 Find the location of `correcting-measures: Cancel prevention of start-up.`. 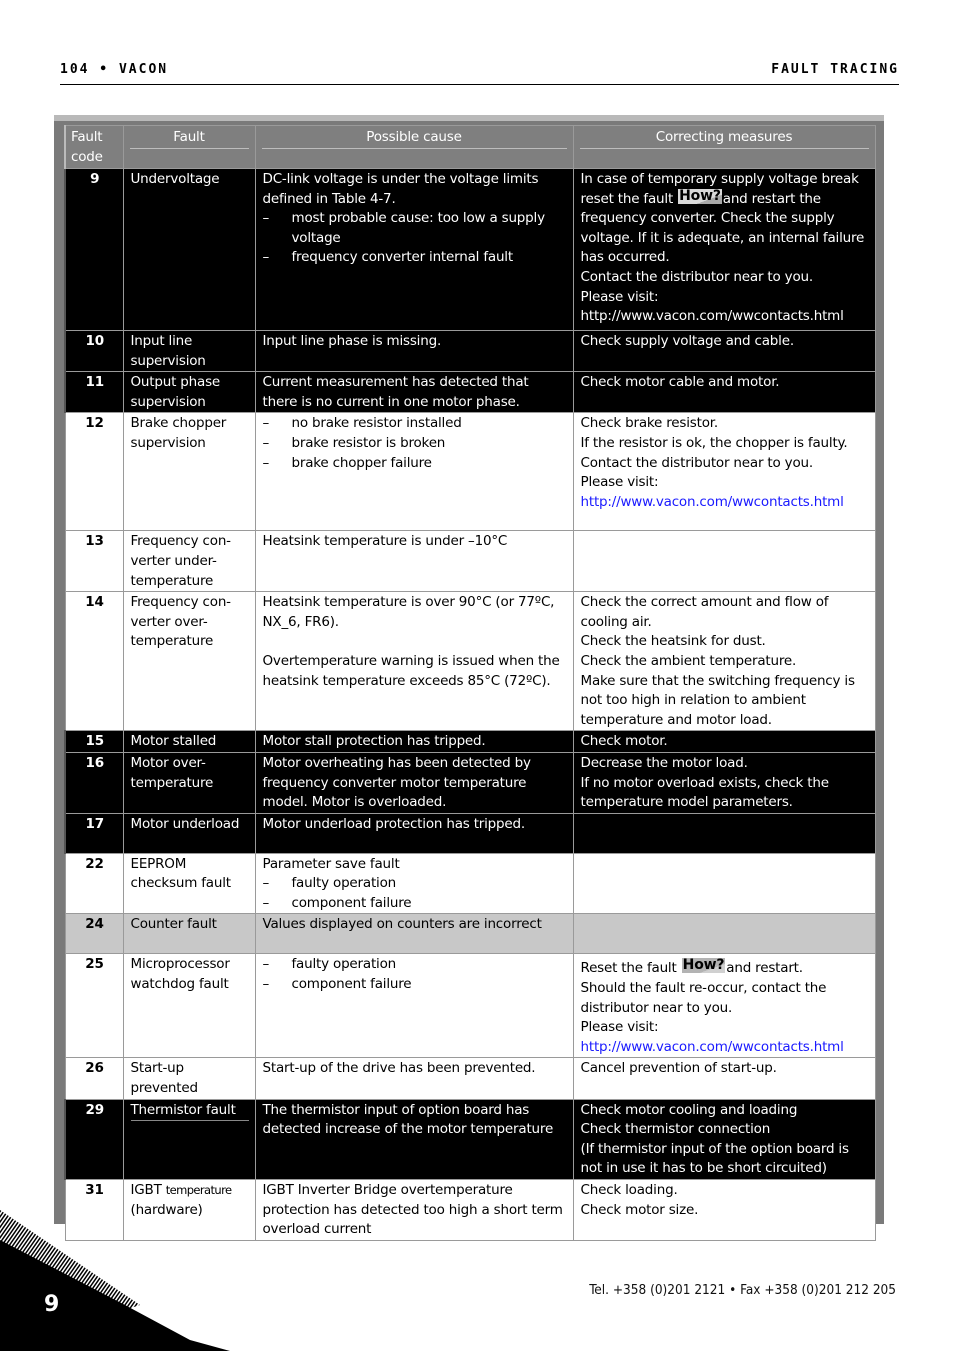

correcting-measures: Cancel prevention of start-up. is located at coordinates (724, 1078).